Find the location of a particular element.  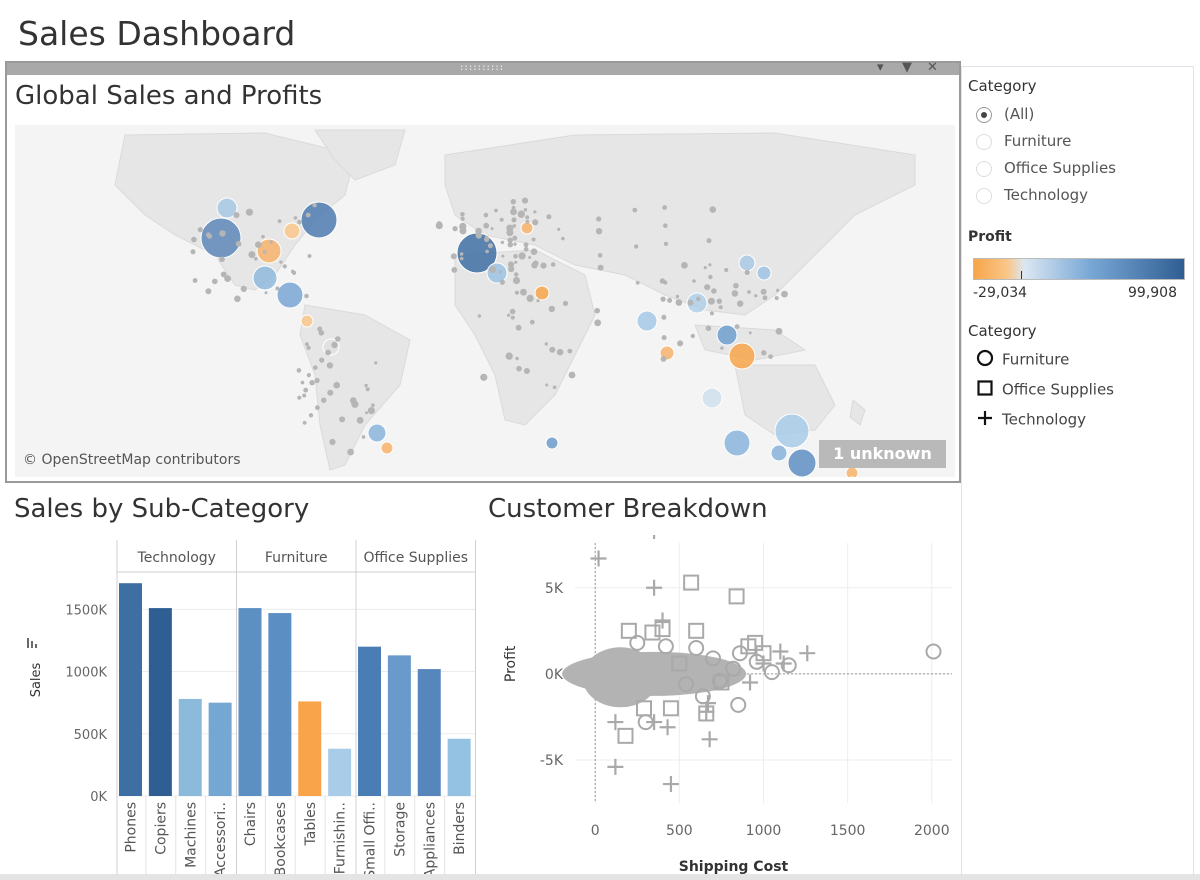

drag-grip-icon: :::::::::: is located at coordinates (481, 68).